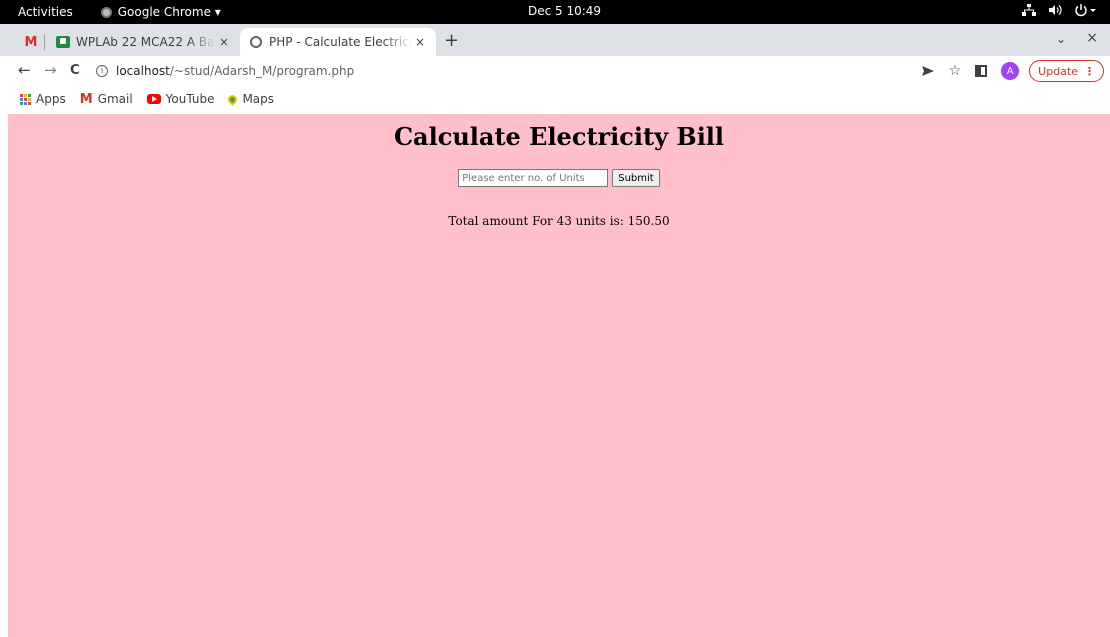 The width and height of the screenshot is (1110, 637). What do you see at coordinates (115, 99) in the screenshot?
I see `bookmark-label: Gmail` at bounding box center [115, 99].